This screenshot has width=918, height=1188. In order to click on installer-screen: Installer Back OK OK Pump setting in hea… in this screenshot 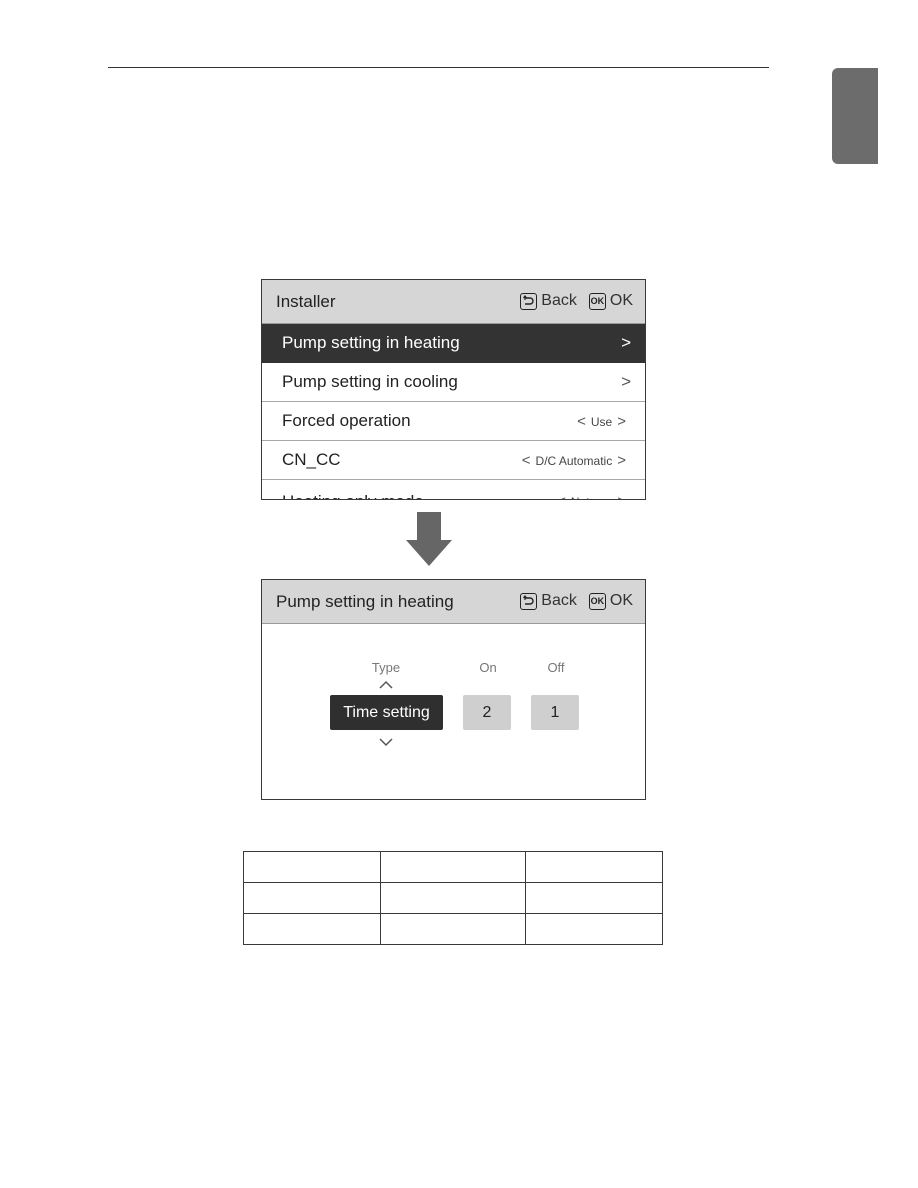, I will do `click(453, 389)`.